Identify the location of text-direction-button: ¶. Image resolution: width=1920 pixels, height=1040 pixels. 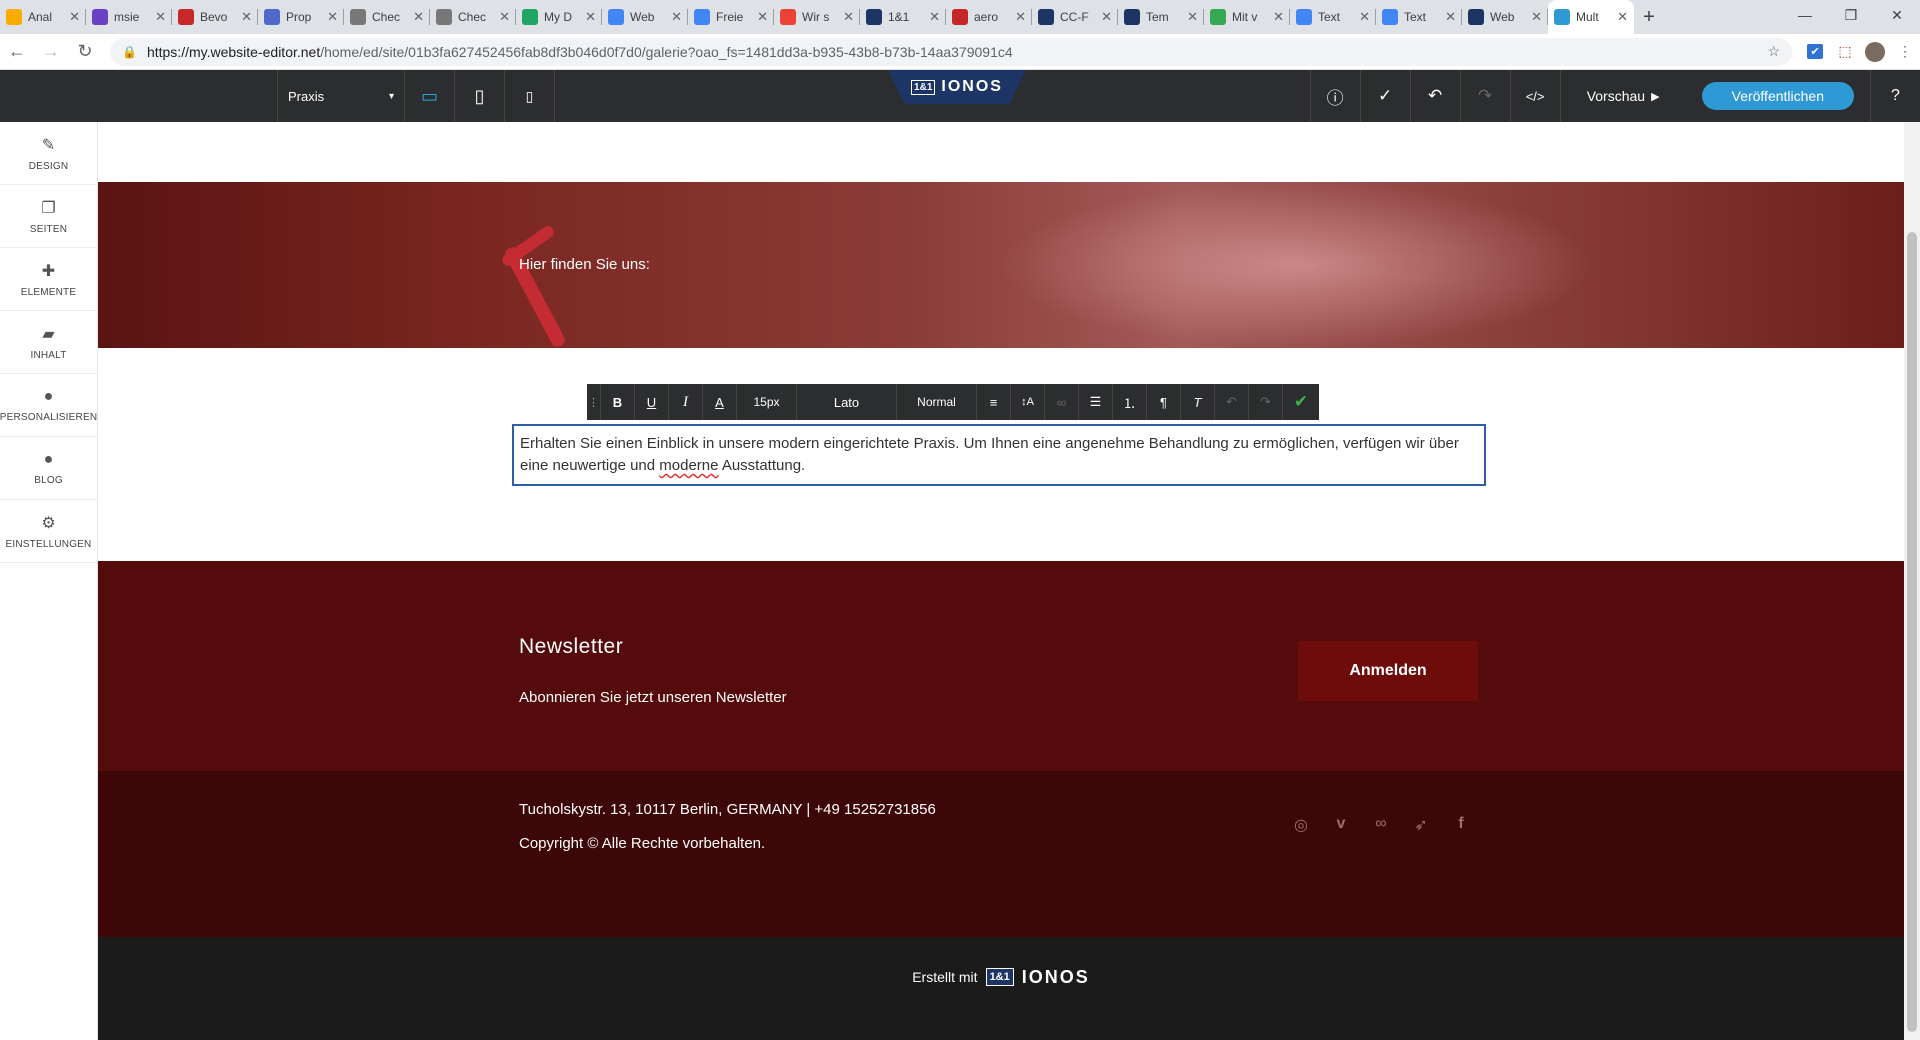
(1164, 402).